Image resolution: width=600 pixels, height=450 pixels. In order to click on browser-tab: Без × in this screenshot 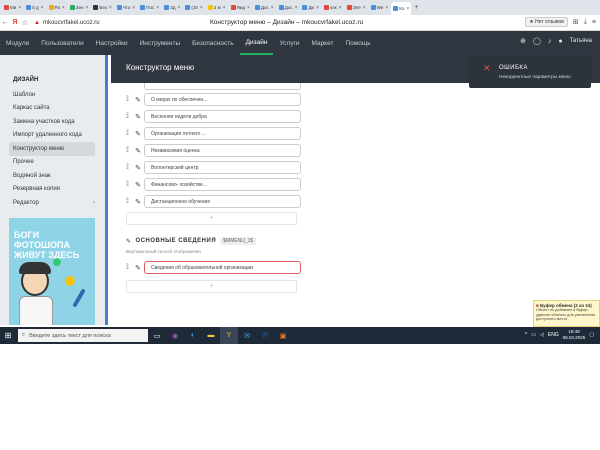, I will do `click(102, 7)`.